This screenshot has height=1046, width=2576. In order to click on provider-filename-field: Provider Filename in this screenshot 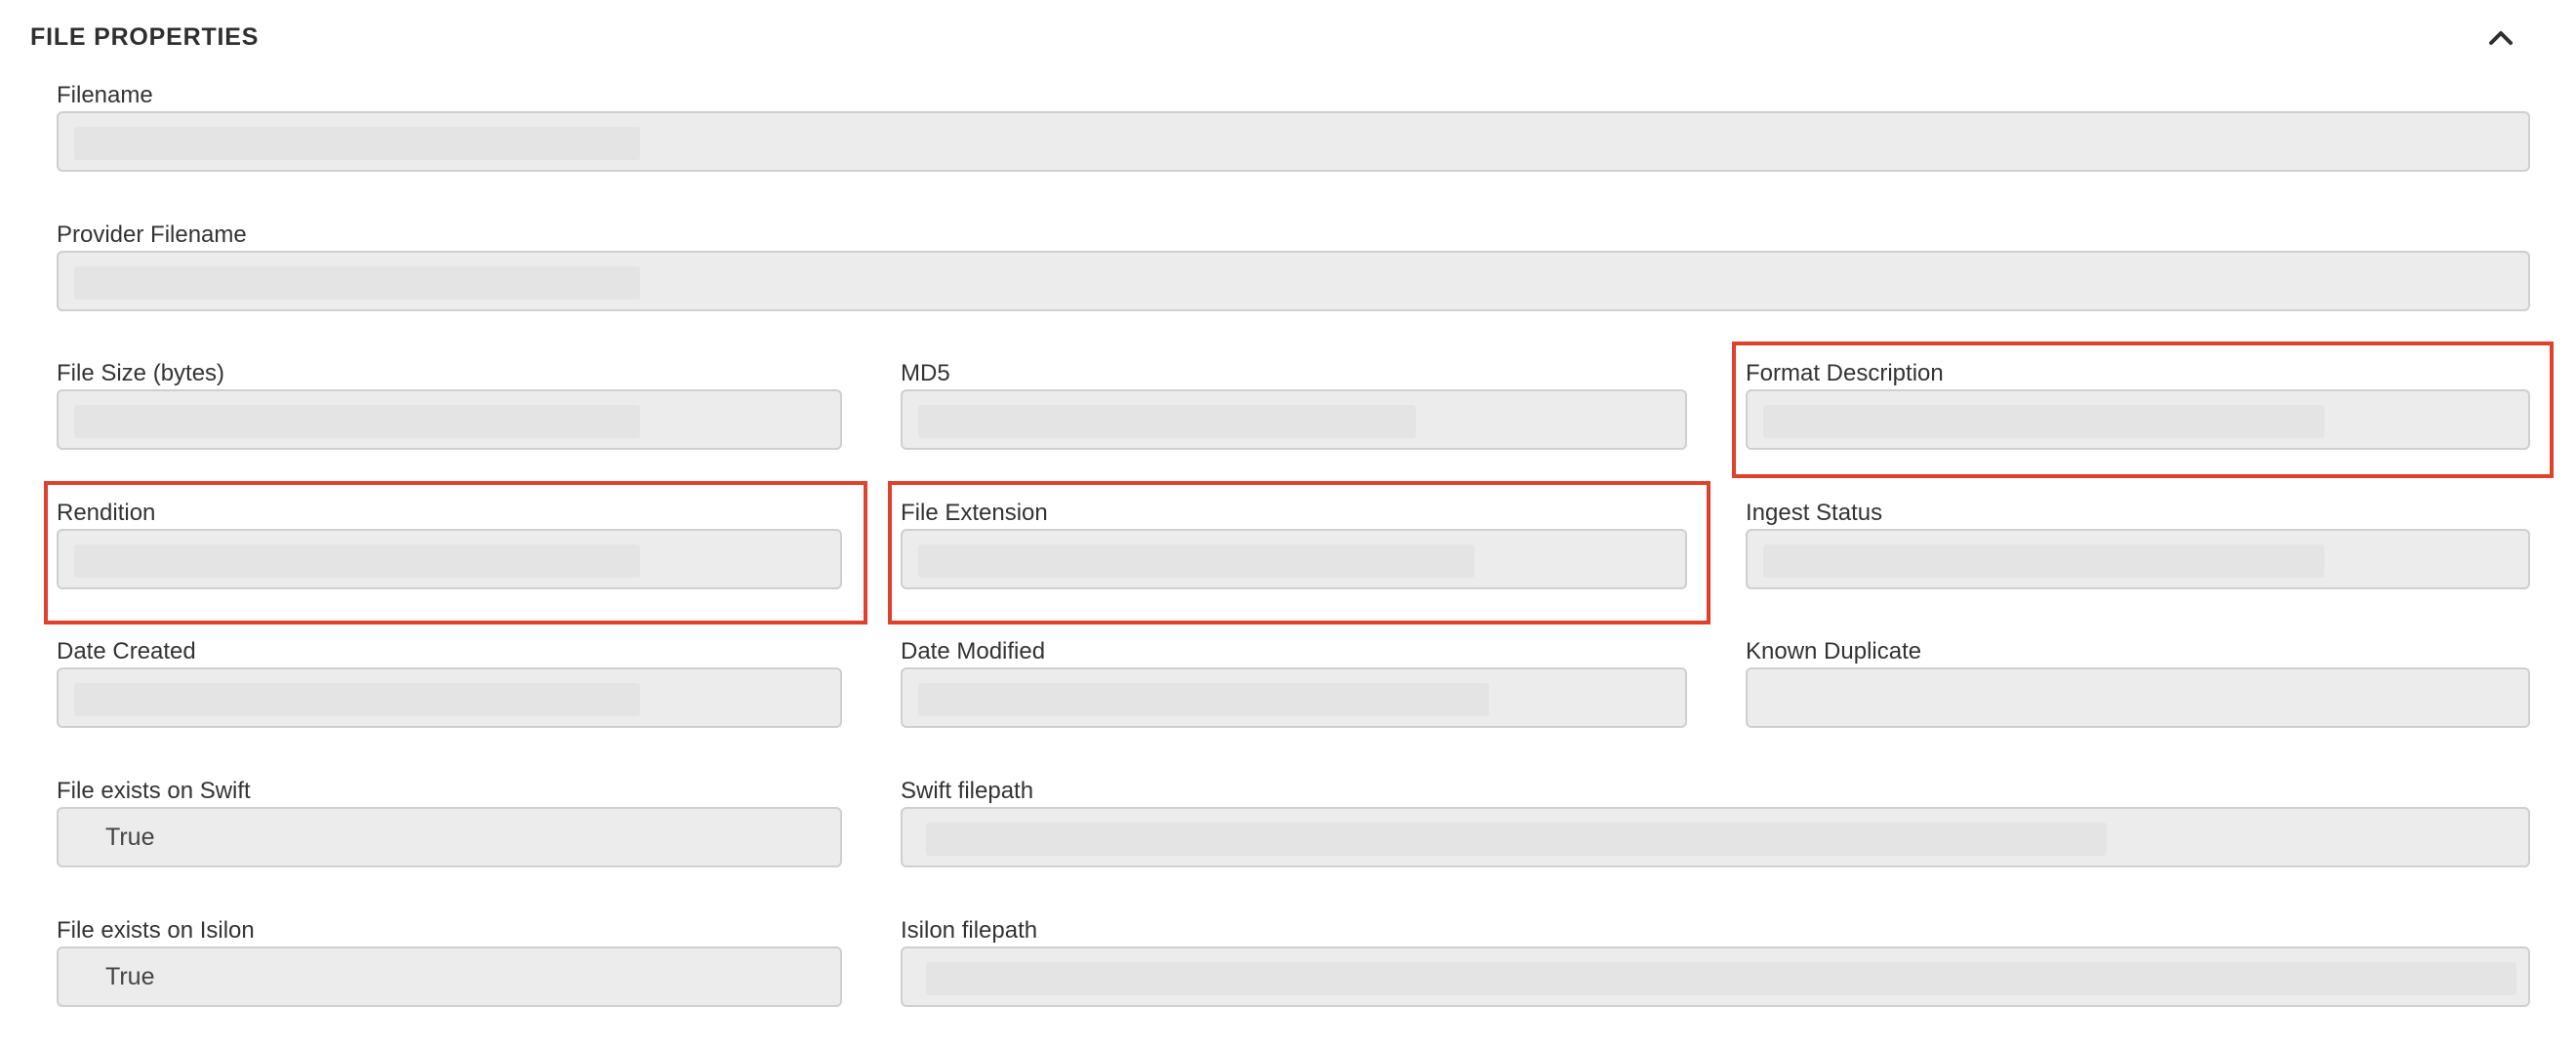, I will do `click(1293, 270)`.